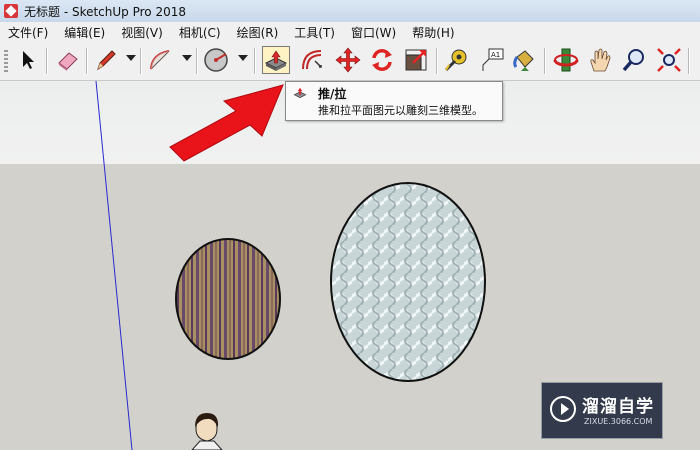  I want to click on main-toolbar: A1, so click(350, 61).